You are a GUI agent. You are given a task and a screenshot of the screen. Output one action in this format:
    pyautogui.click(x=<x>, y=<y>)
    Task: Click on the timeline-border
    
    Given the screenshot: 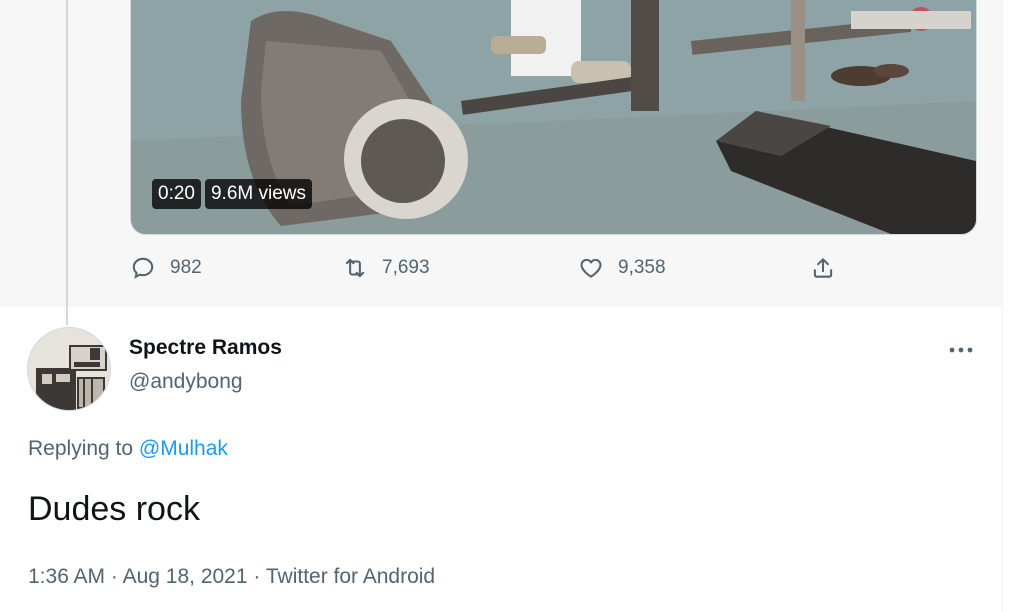 What is the action you would take?
    pyautogui.click(x=1002, y=306)
    